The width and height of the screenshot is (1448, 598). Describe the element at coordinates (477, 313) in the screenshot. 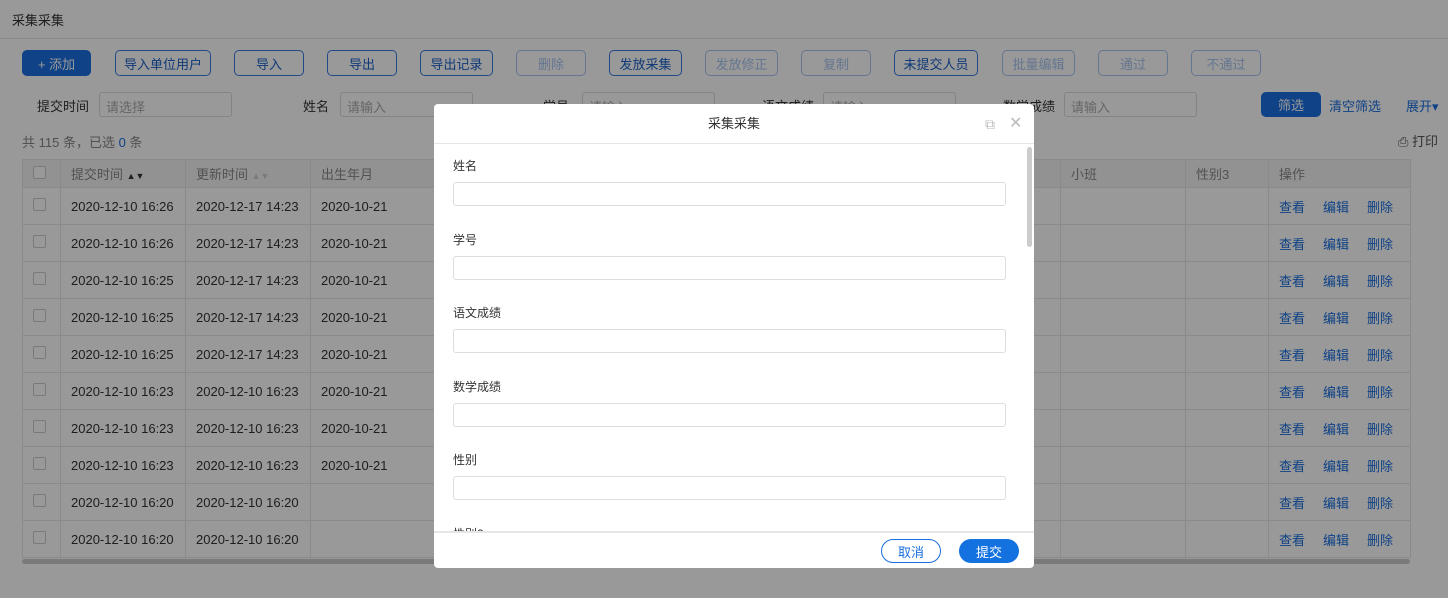

I see `field-label: 语文成绩` at that location.